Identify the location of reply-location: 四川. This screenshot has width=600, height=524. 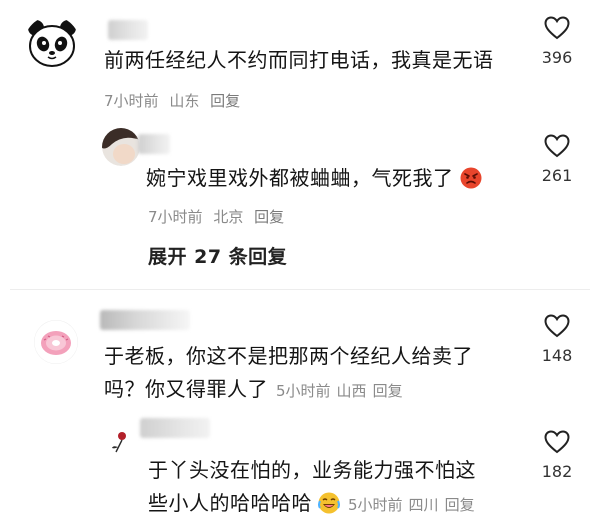
(423, 505).